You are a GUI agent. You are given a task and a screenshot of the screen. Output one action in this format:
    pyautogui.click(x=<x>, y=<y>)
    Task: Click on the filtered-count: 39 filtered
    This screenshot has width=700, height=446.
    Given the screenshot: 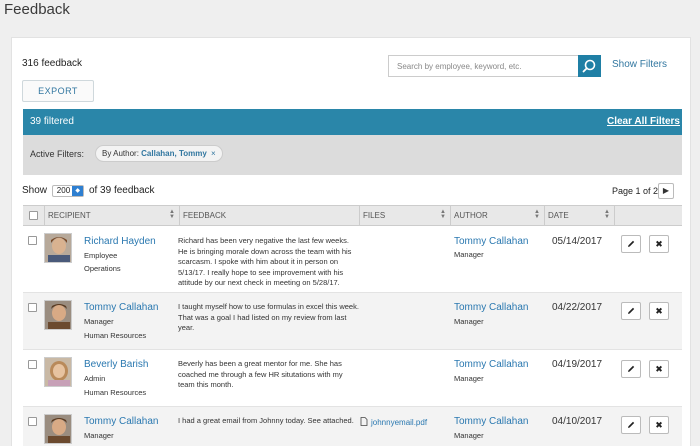 What is the action you would take?
    pyautogui.click(x=52, y=121)
    